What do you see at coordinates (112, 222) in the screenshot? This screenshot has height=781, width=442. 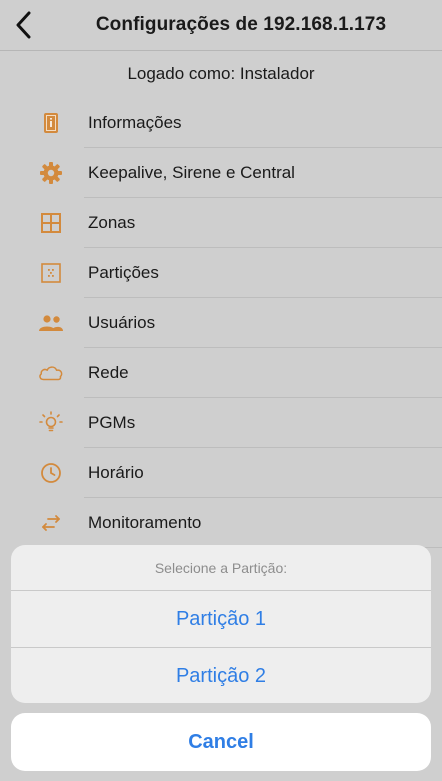 I see `menu-item-label: Zonas` at bounding box center [112, 222].